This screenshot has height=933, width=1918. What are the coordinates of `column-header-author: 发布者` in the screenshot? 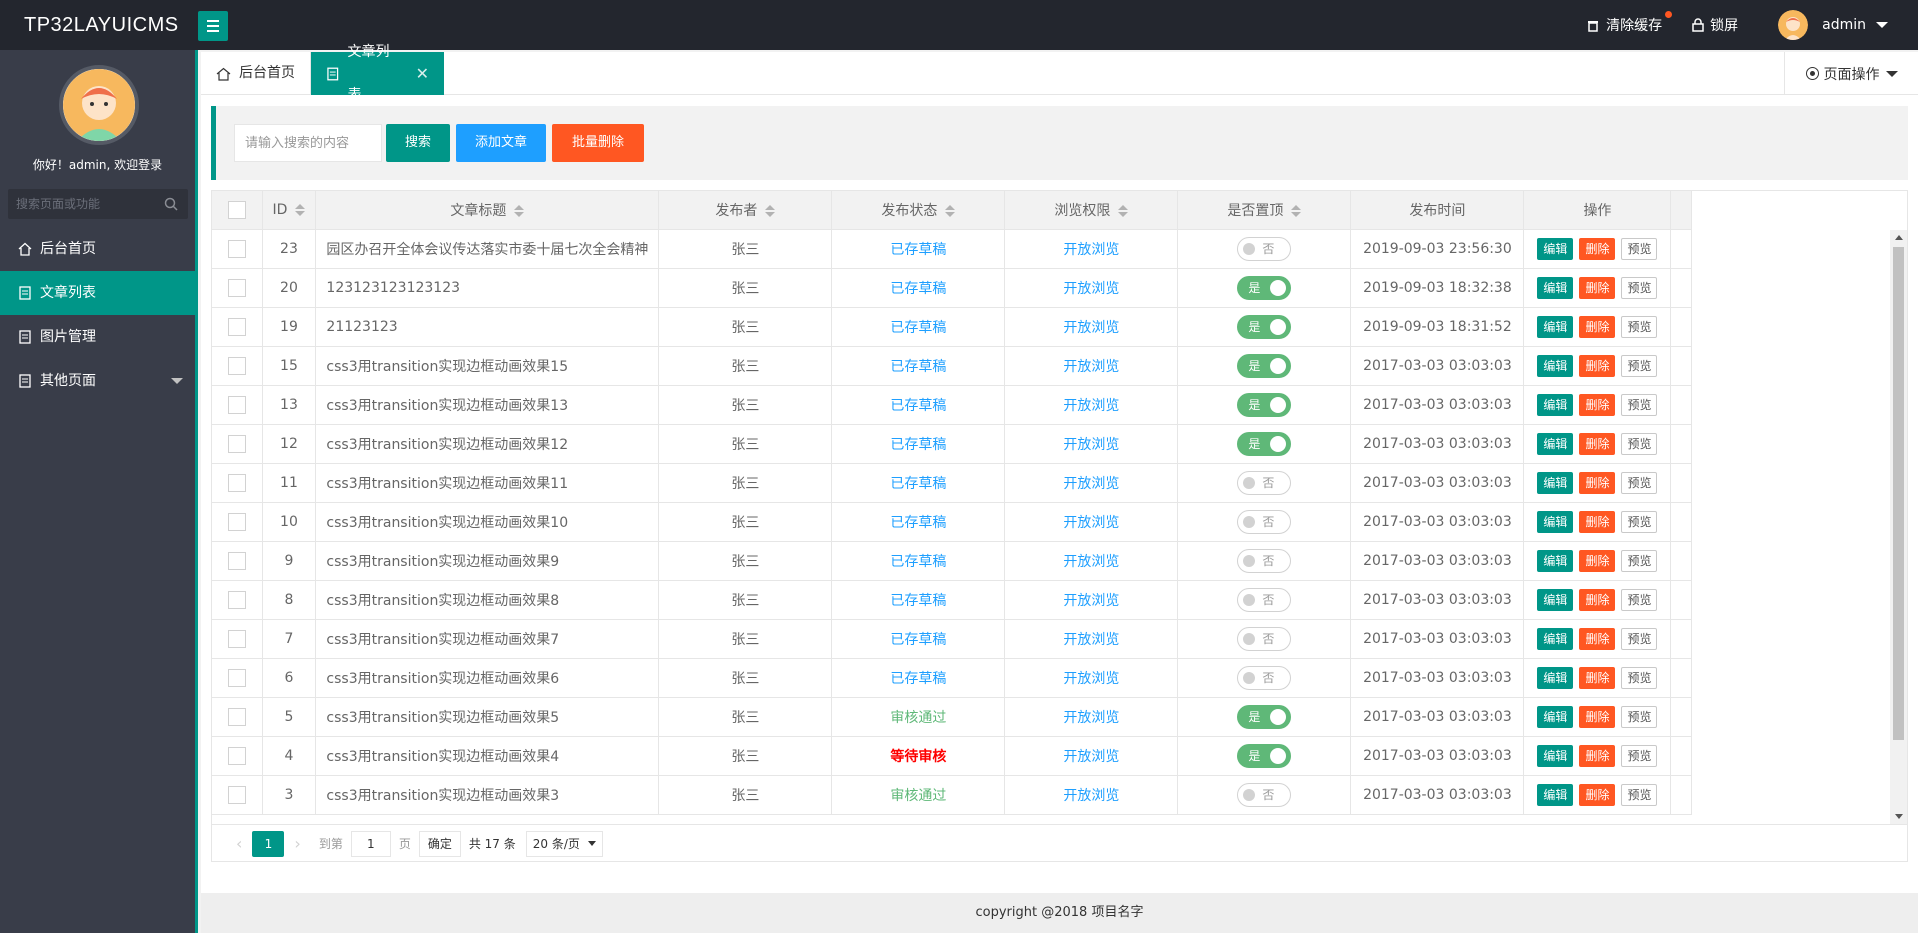 It's located at (745, 210).